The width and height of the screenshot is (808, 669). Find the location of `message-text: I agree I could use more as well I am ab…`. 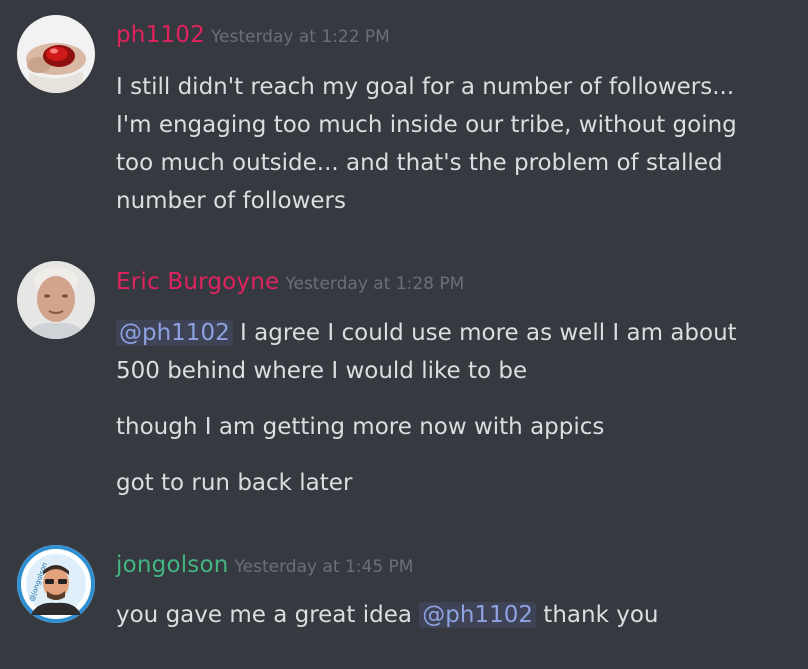

message-text: I agree I could use more as well I am ab… is located at coordinates (484, 333).